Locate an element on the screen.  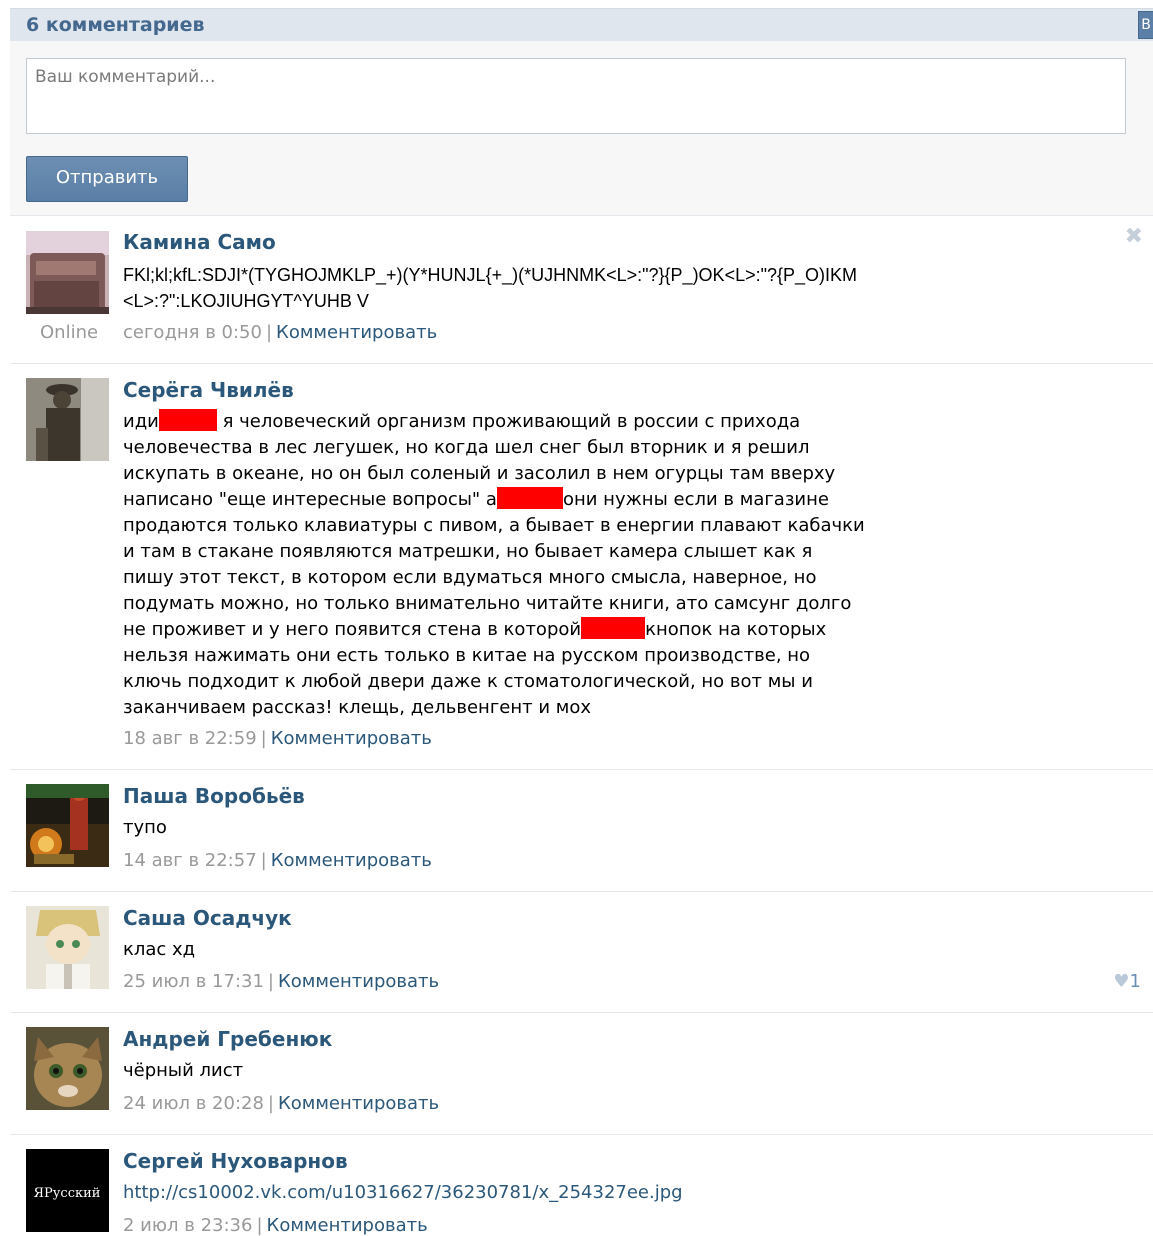
send-button: Отправить is located at coordinates (107, 179).